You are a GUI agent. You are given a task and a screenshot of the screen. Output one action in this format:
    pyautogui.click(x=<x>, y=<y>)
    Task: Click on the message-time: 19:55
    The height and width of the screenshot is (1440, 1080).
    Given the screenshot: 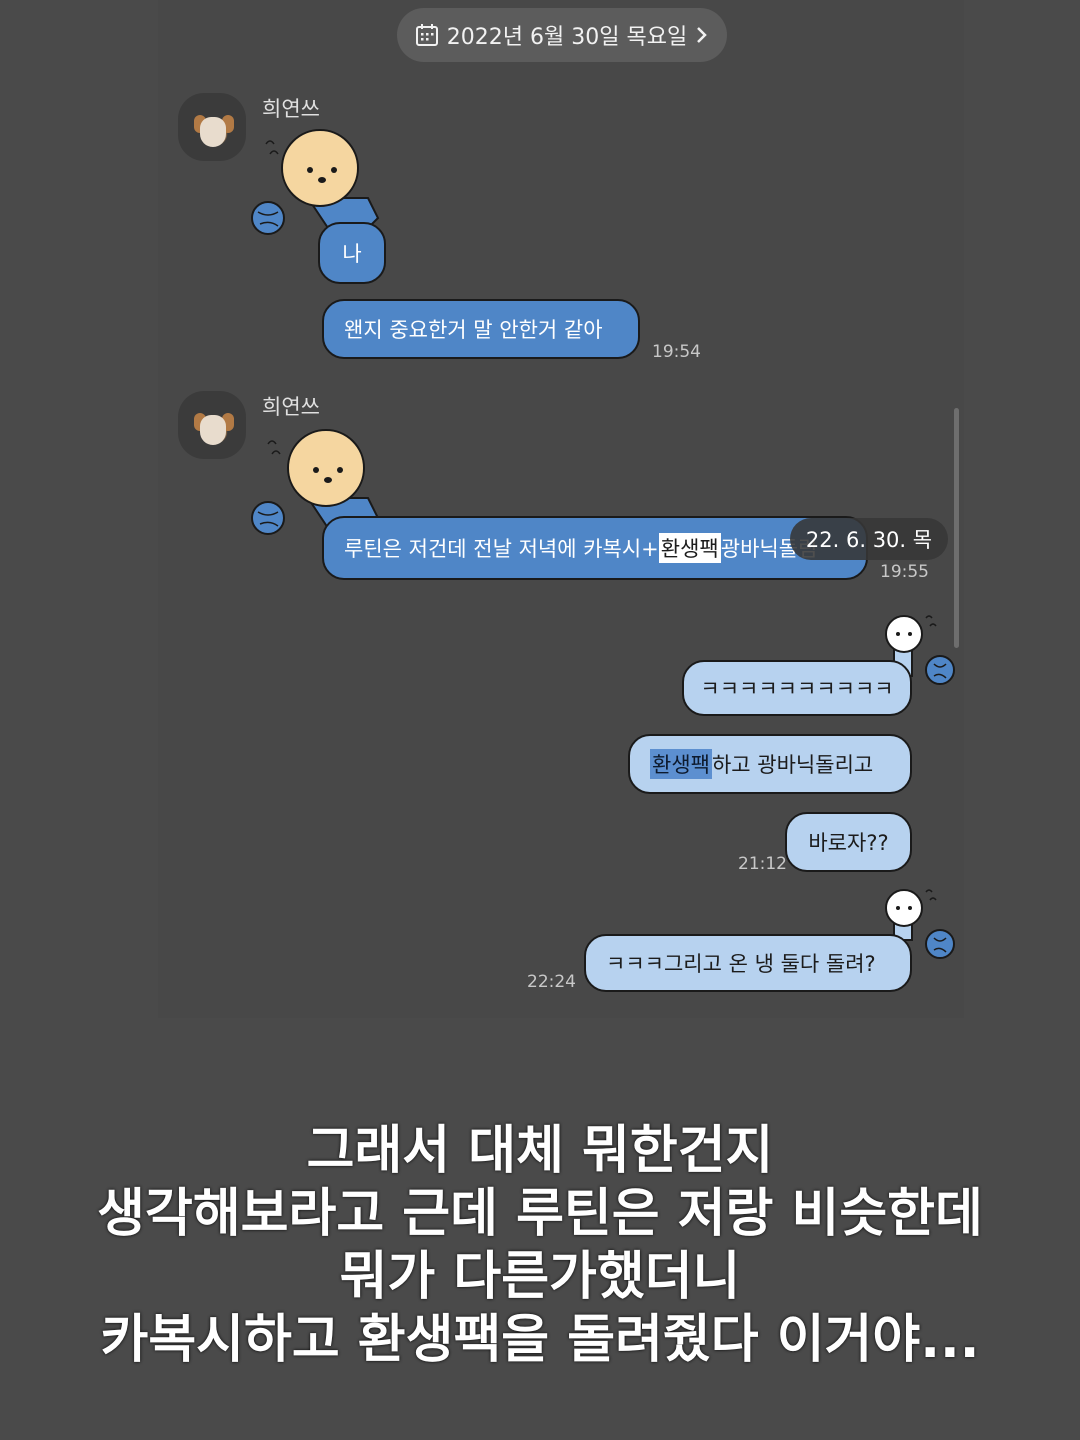 What is the action you would take?
    pyautogui.click(x=904, y=572)
    